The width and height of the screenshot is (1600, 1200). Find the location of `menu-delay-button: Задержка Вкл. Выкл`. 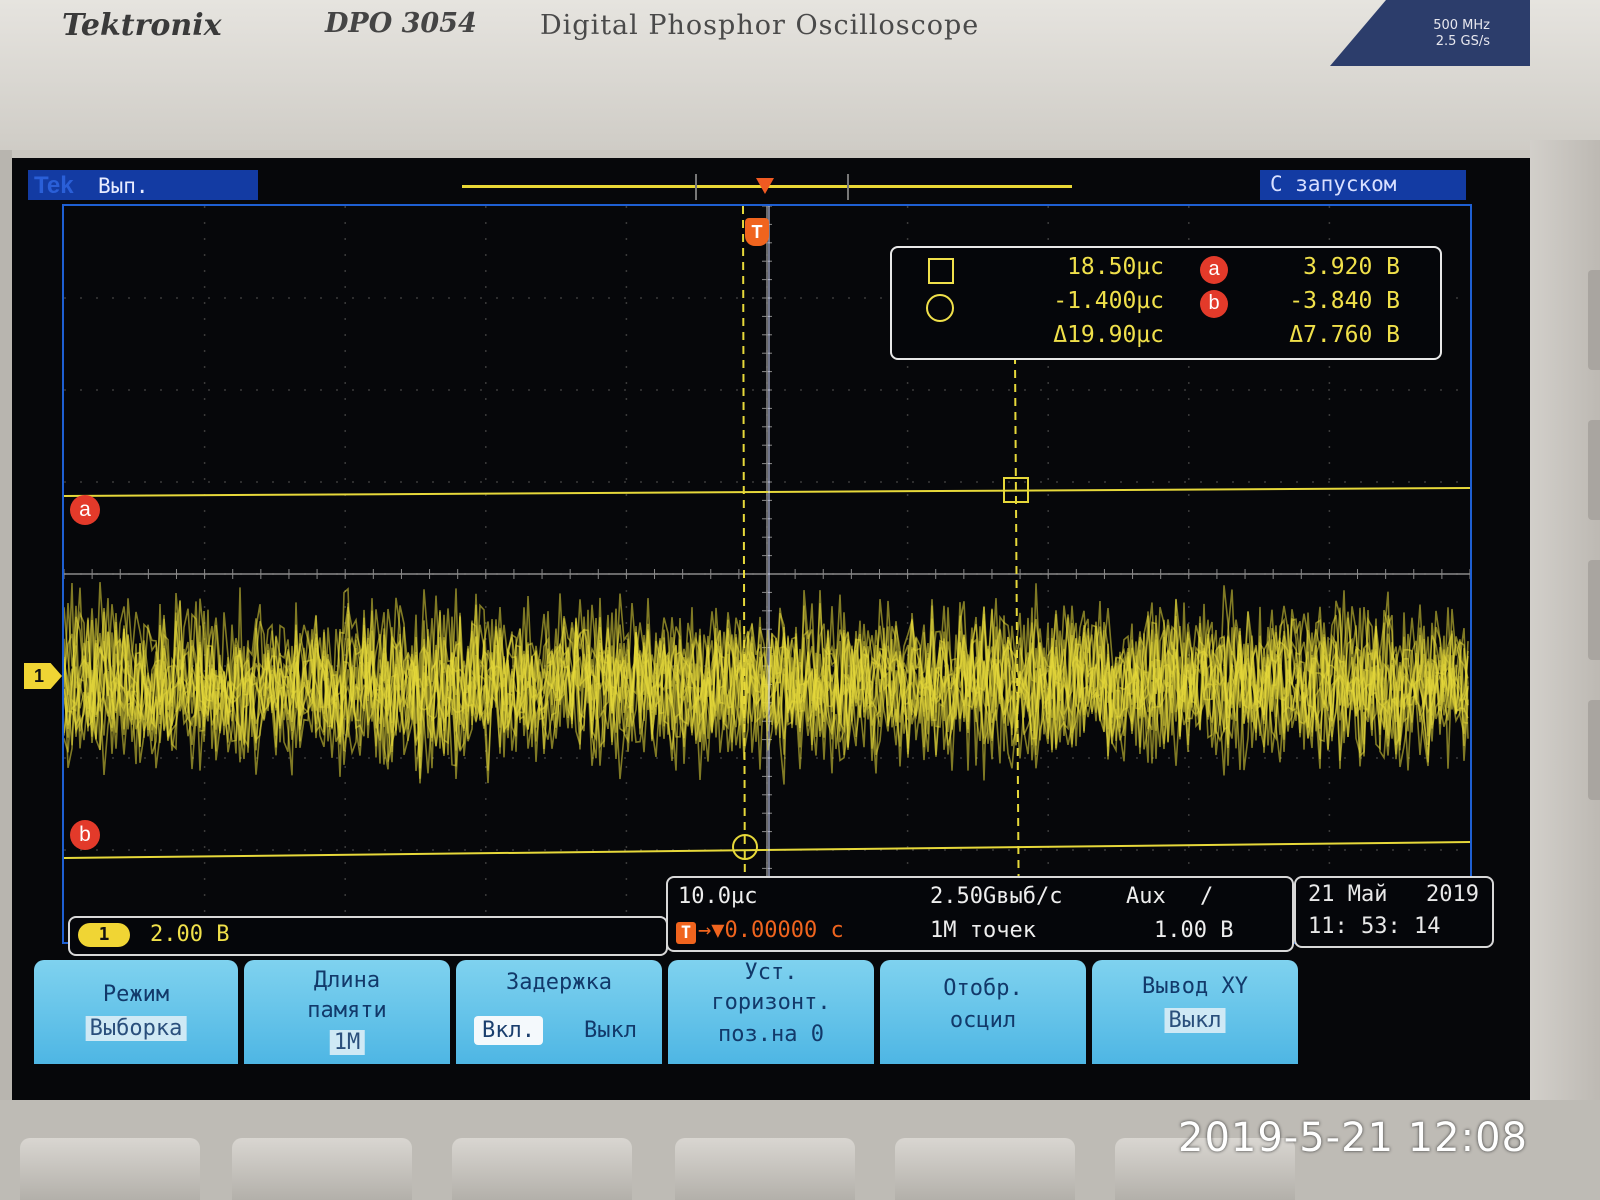

menu-delay-button: Задержка Вкл. Выкл is located at coordinates (559, 1012).